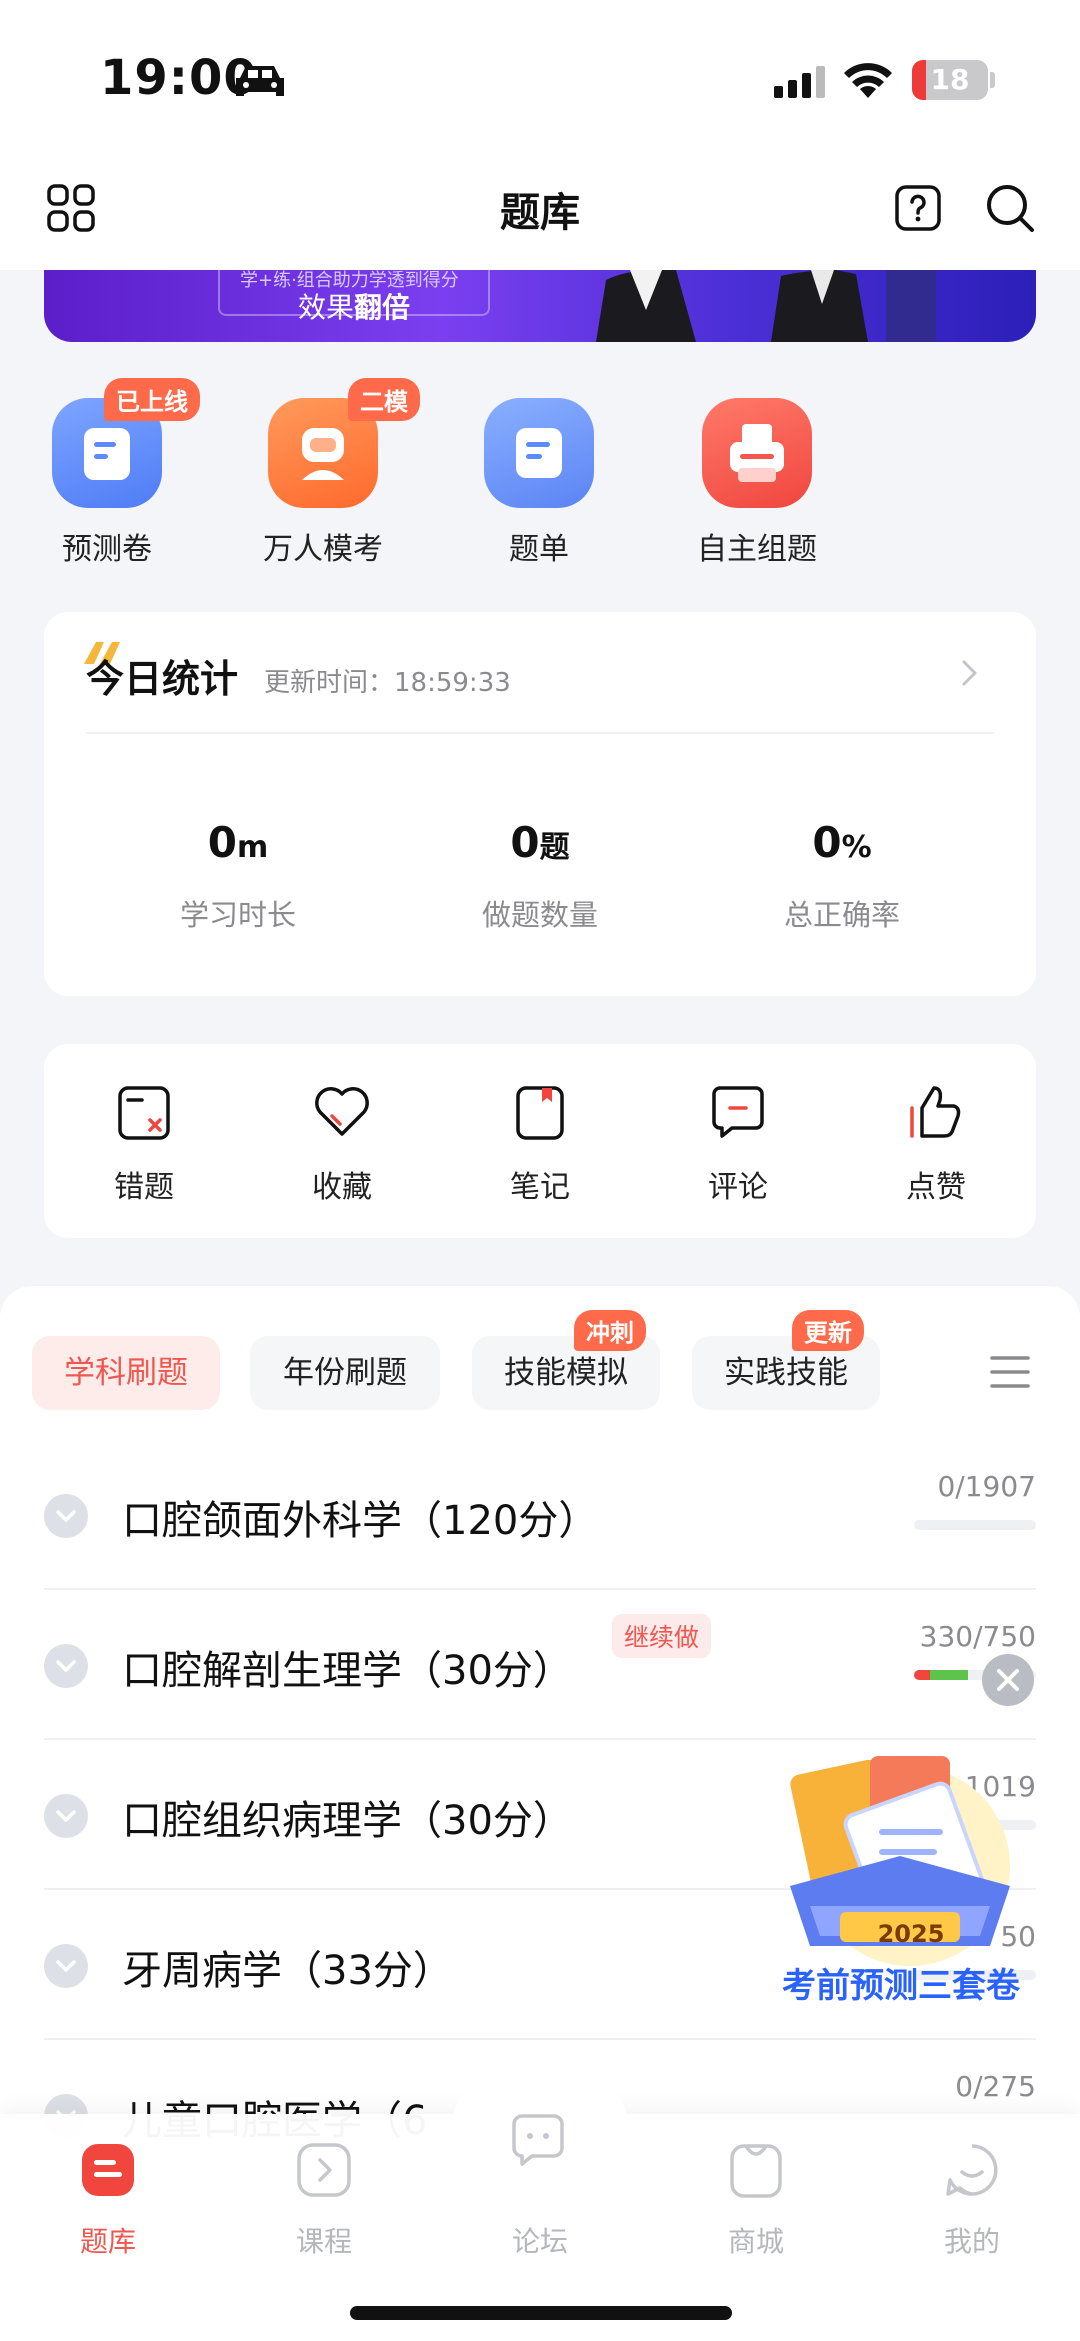  What do you see at coordinates (975, 1525) in the screenshot?
I see `subject-progress-bar` at bounding box center [975, 1525].